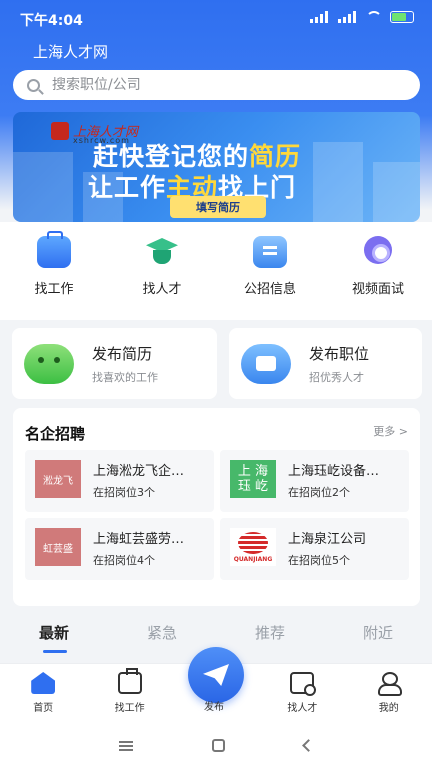 The image size is (432, 768). Describe the element at coordinates (58, 547) in the screenshot. I see `company-logo: 虹芸盛` at that location.